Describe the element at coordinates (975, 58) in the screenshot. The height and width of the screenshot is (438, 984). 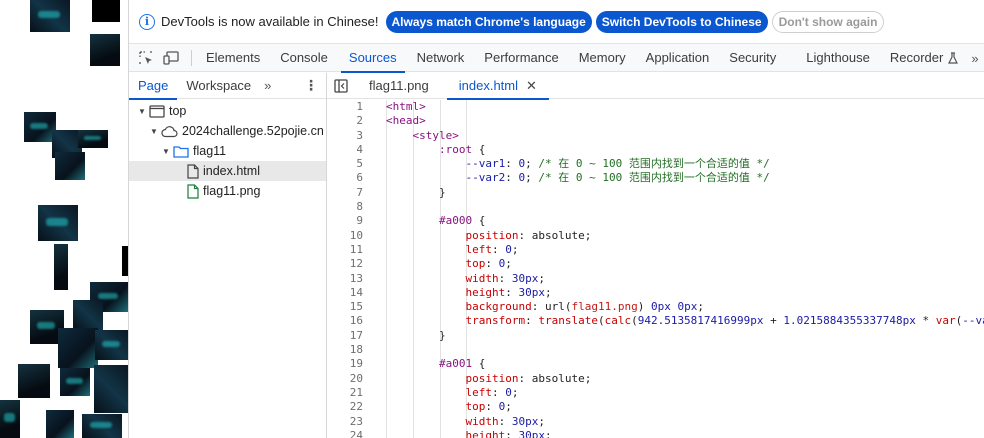
I see `more-tabs-button: »` at that location.